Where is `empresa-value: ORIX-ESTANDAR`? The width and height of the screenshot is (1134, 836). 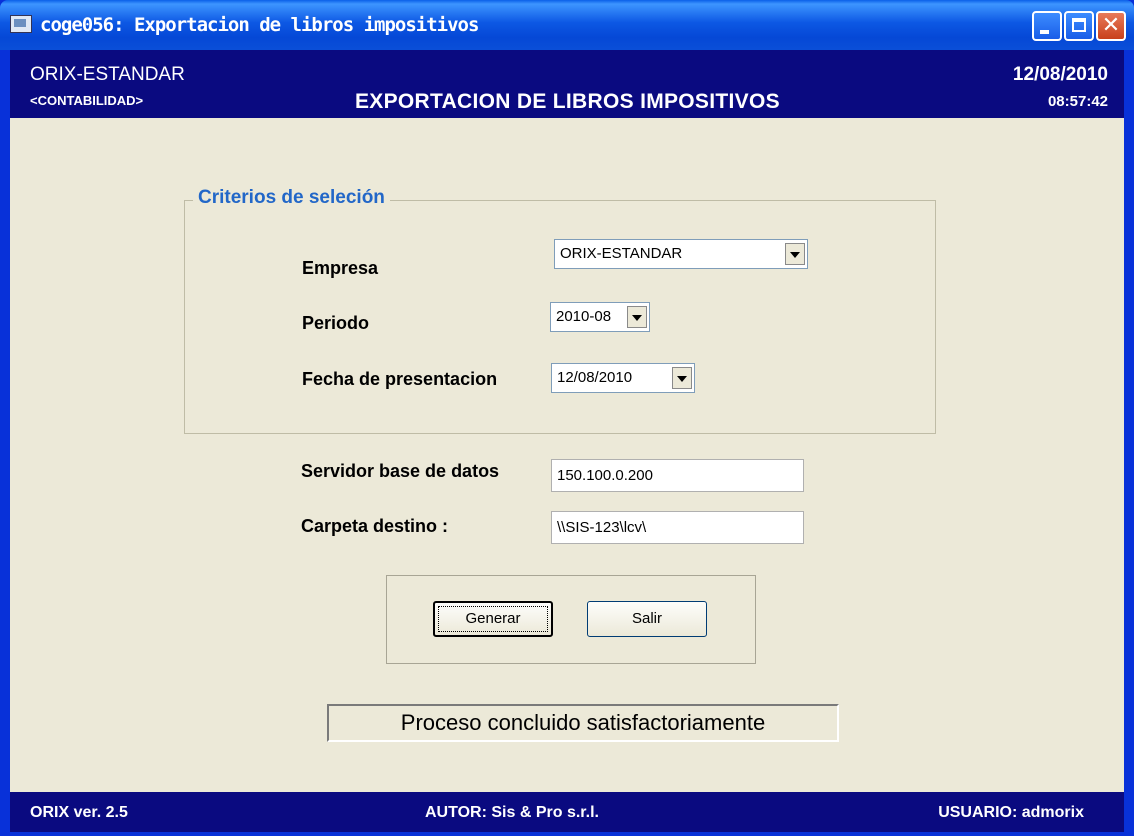 empresa-value: ORIX-ESTANDAR is located at coordinates (621, 253).